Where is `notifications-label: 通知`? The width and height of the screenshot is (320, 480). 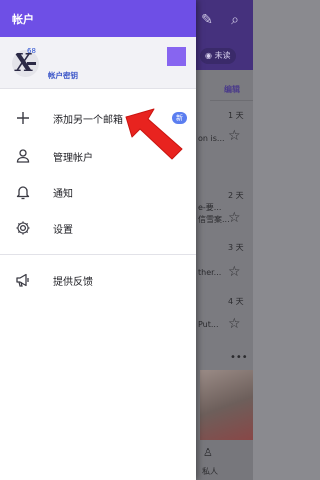 notifications-label: 通知 is located at coordinates (63, 194).